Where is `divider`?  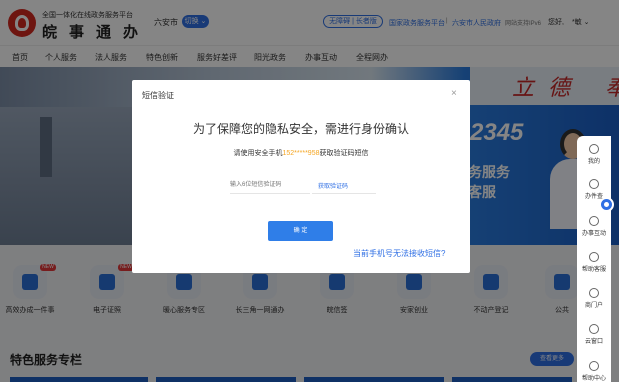 divider is located at coordinates (344, 193).